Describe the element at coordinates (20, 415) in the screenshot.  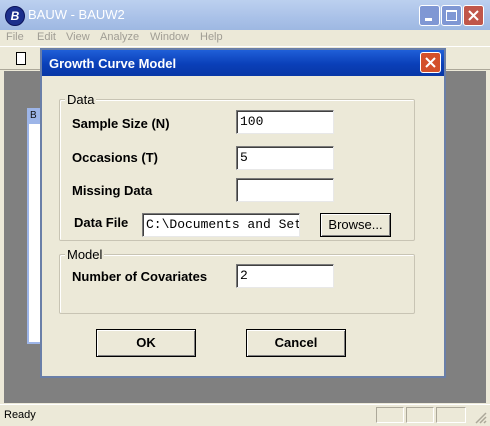
I see `status-text: Ready` at that location.